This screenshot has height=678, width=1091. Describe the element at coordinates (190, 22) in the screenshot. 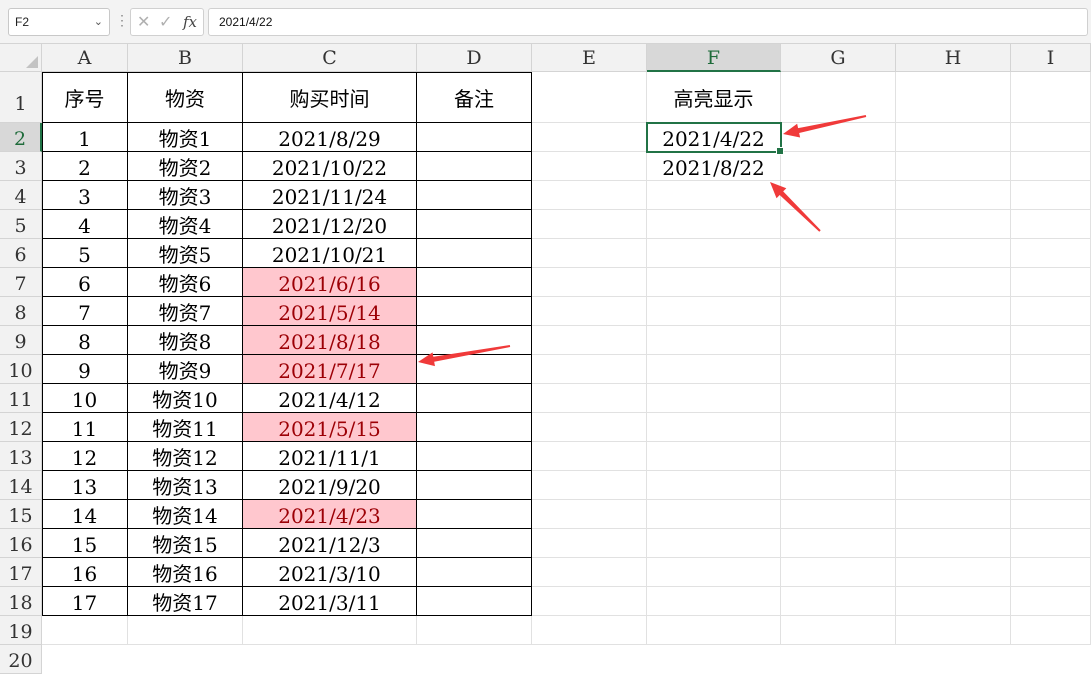

I see `function-icon: fx` at that location.